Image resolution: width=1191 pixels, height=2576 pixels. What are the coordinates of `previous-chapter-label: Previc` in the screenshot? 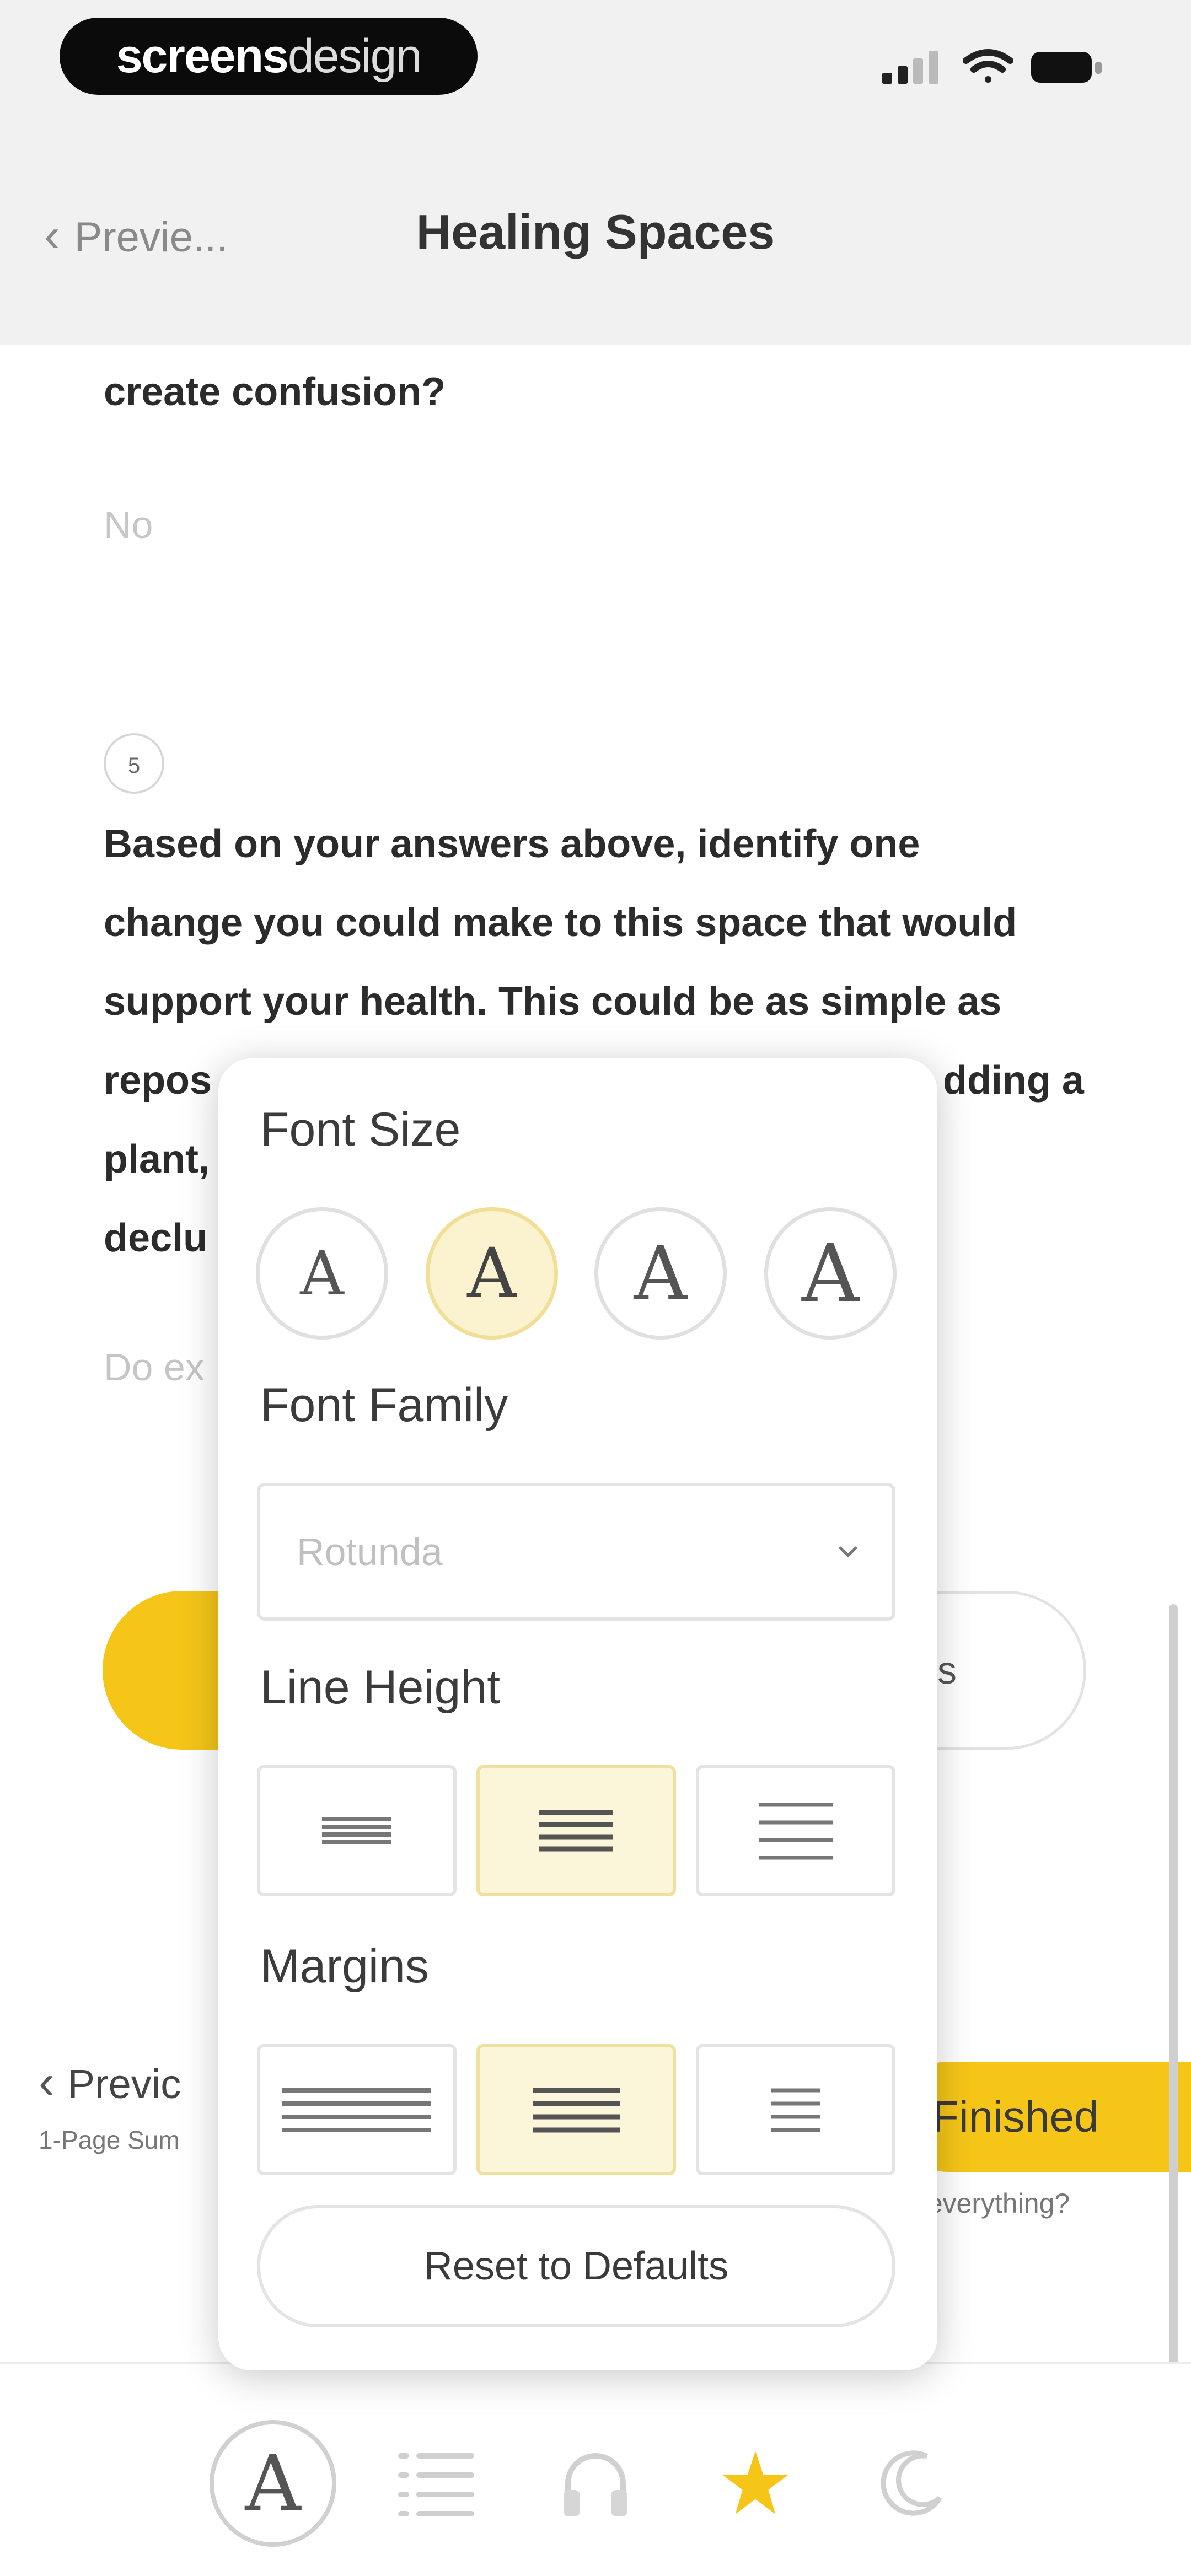 It's located at (124, 2084).